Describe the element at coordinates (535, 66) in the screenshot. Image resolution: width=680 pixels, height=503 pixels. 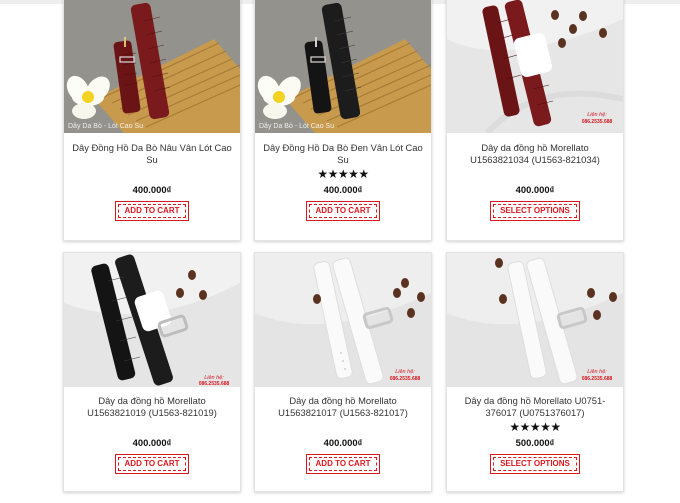
I see `product-image-brown-strap: Liên hệ: 086.2535.688` at that location.